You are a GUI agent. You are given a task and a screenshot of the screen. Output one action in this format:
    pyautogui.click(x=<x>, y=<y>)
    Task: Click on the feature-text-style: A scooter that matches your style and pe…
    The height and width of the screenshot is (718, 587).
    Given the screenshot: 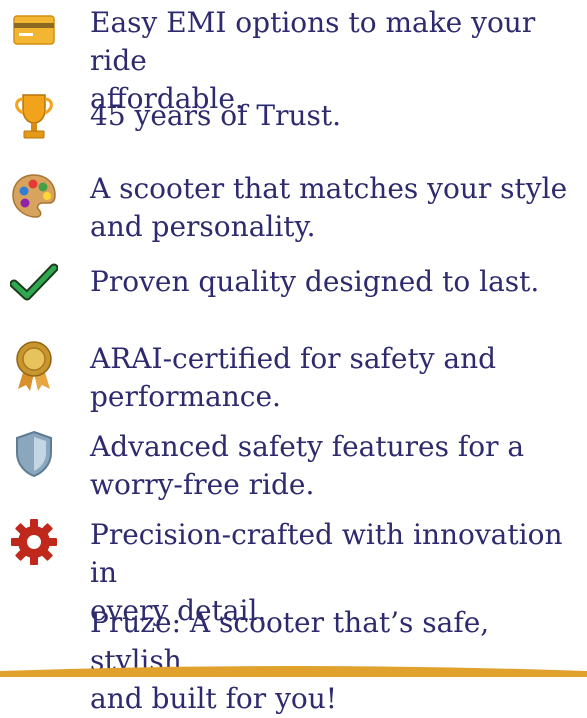 What is the action you would take?
    pyautogui.click(x=329, y=207)
    